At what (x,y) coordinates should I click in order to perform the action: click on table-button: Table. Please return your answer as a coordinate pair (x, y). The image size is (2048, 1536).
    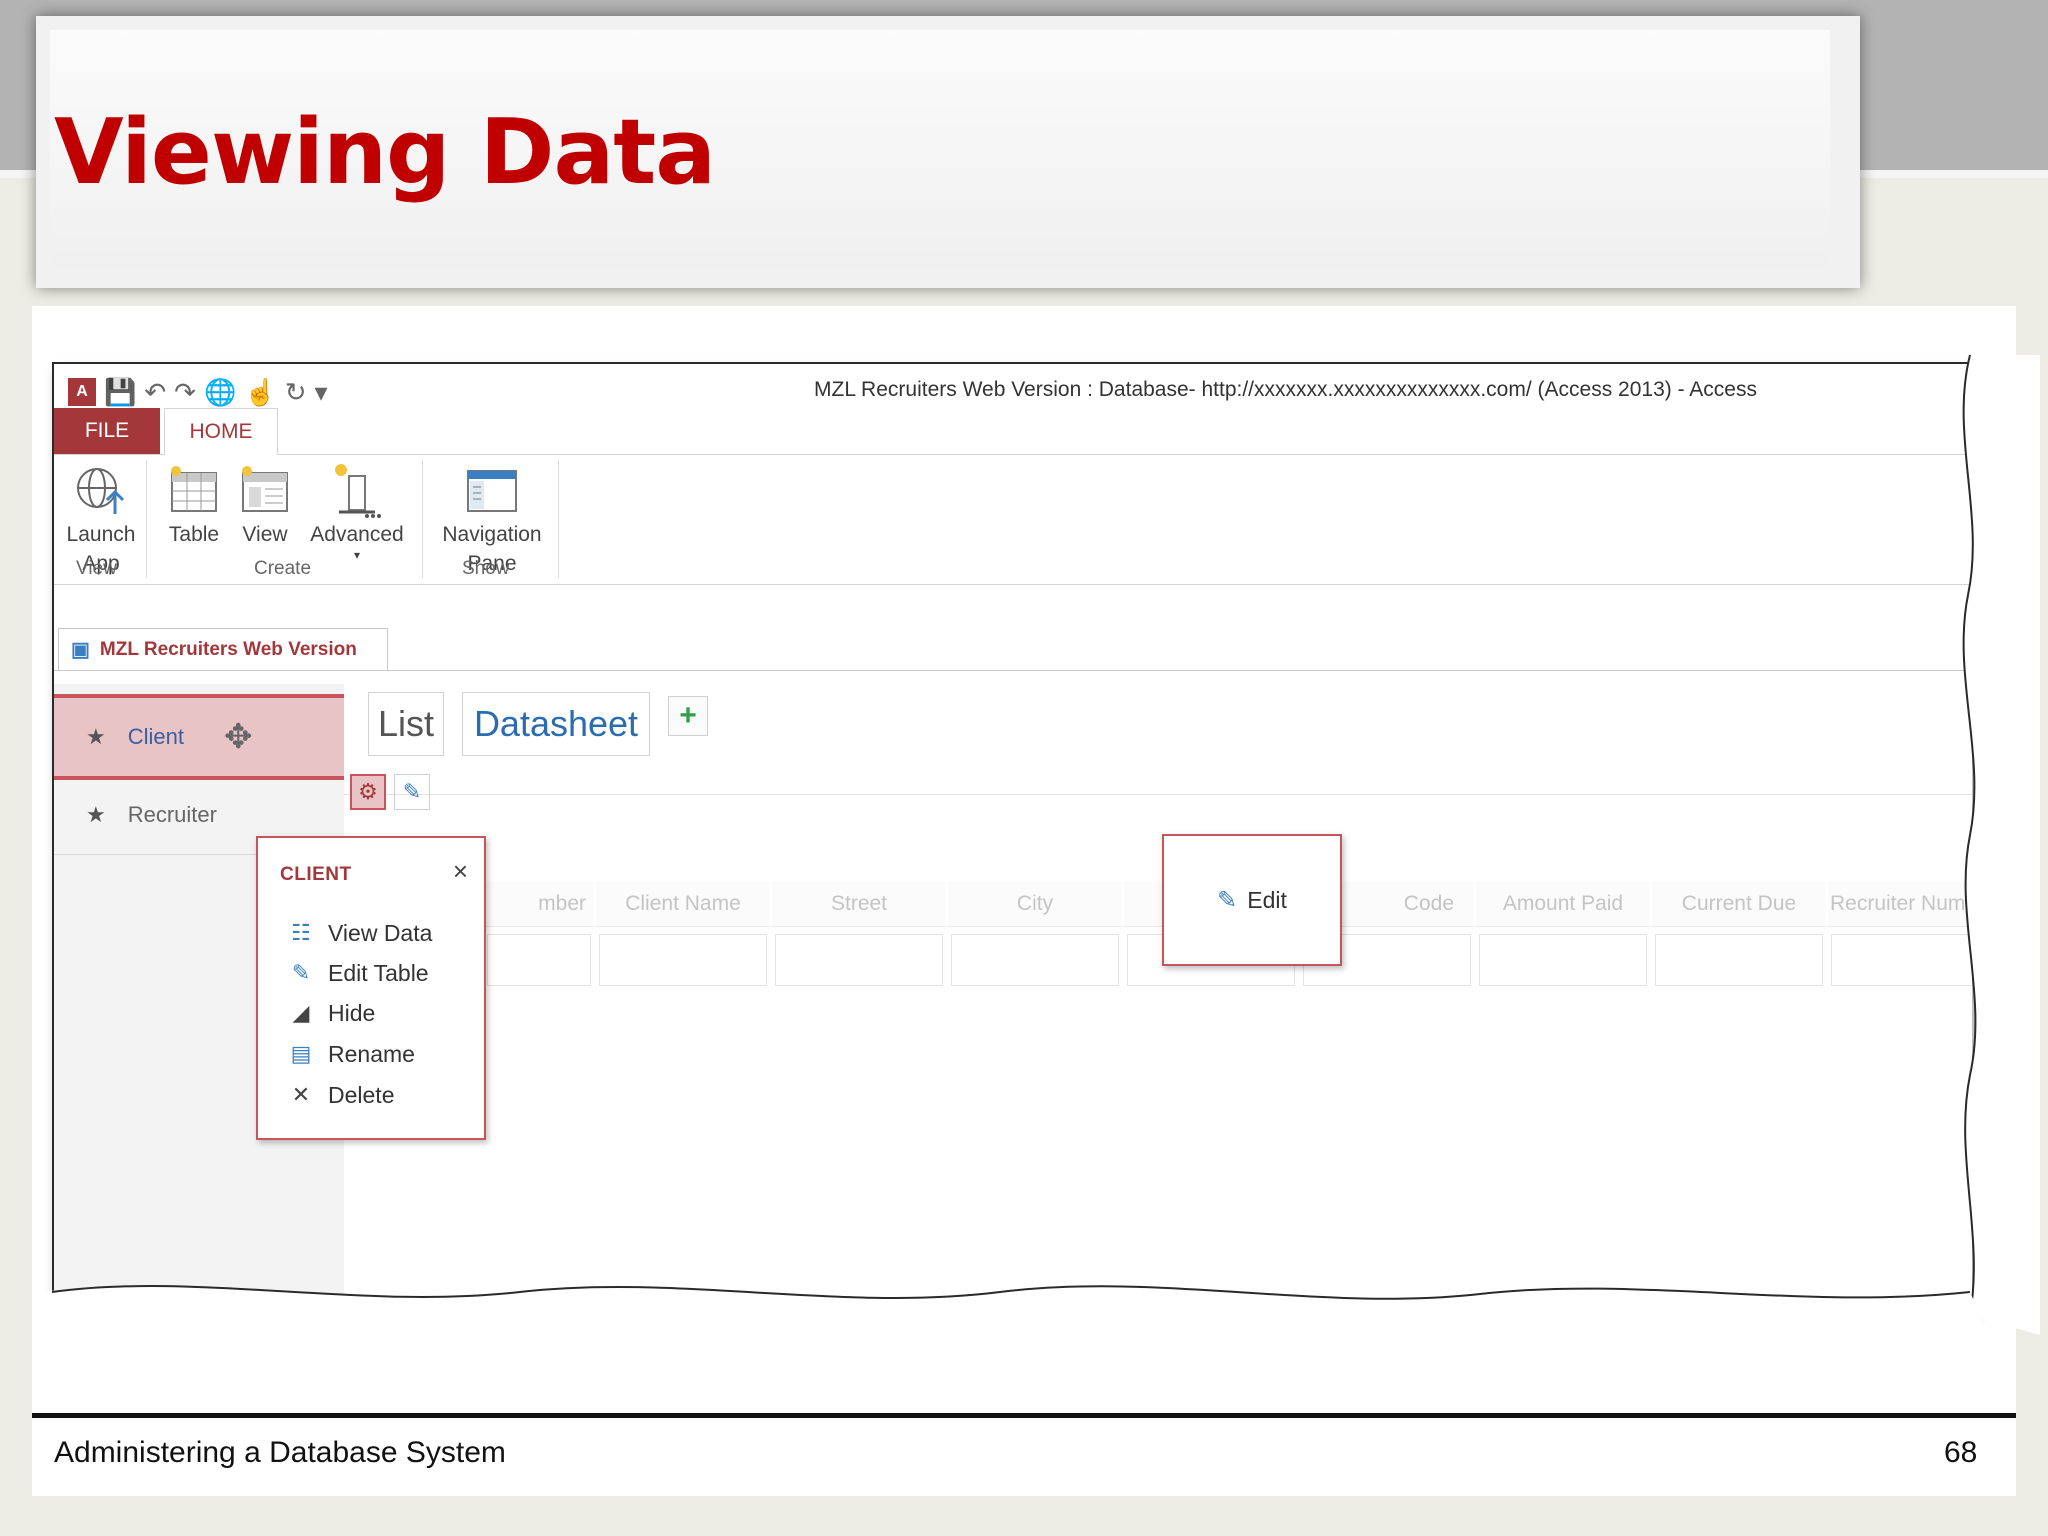
    Looking at the image, I should click on (194, 504).